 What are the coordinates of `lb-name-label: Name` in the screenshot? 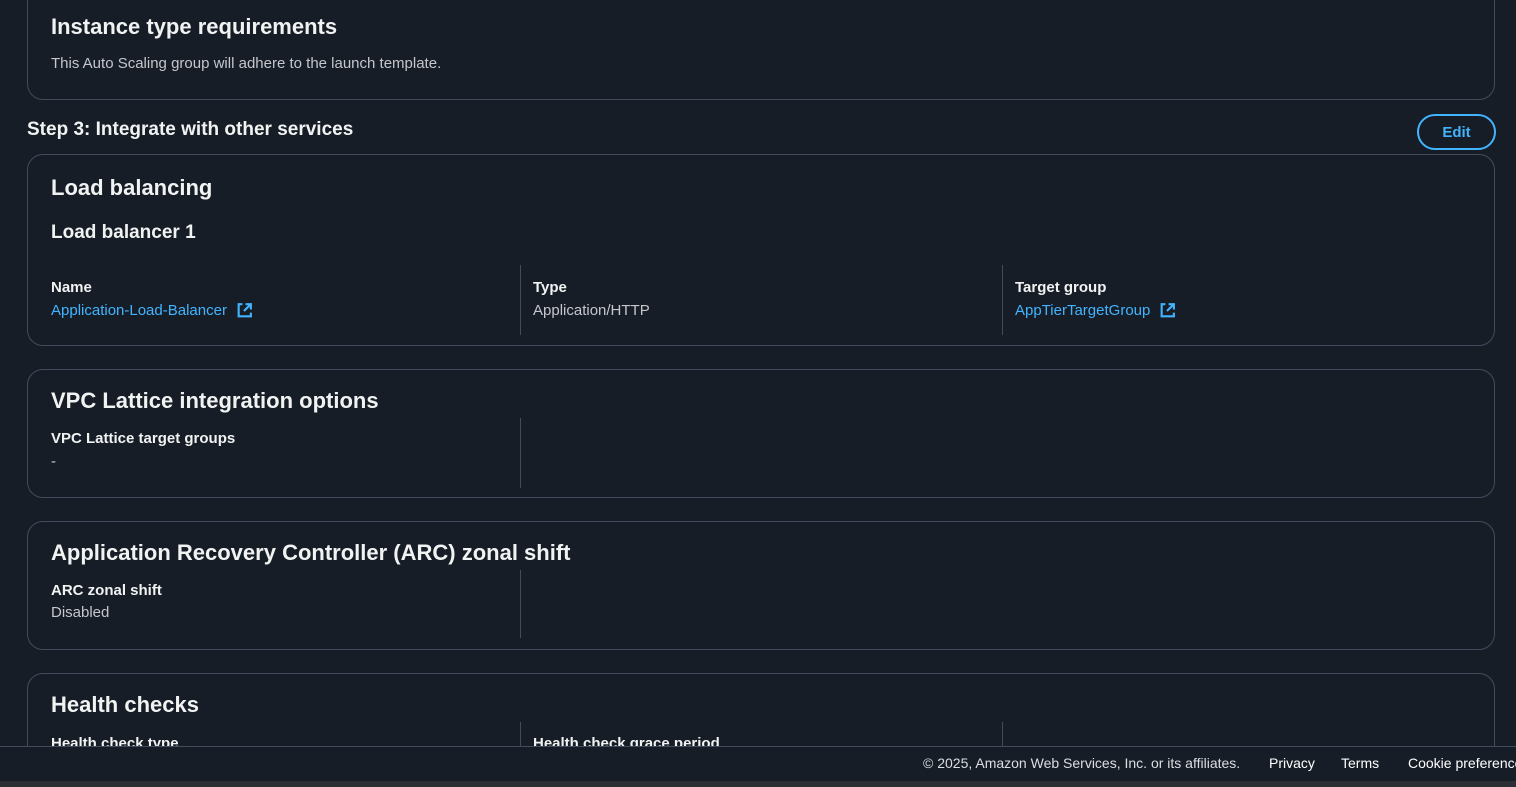 It's located at (71, 287).